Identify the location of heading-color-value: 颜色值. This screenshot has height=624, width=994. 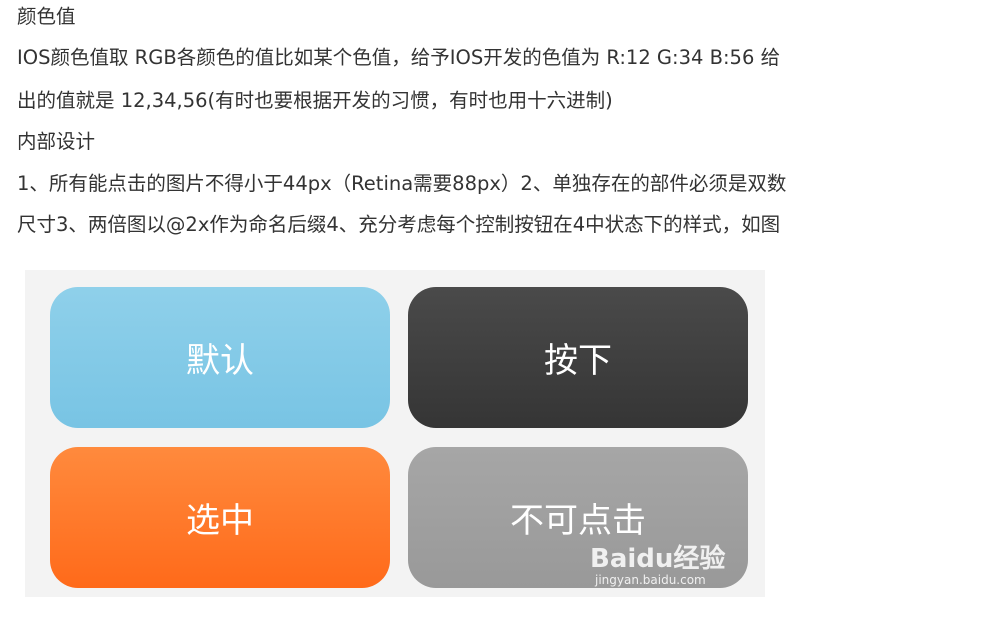
(46, 16).